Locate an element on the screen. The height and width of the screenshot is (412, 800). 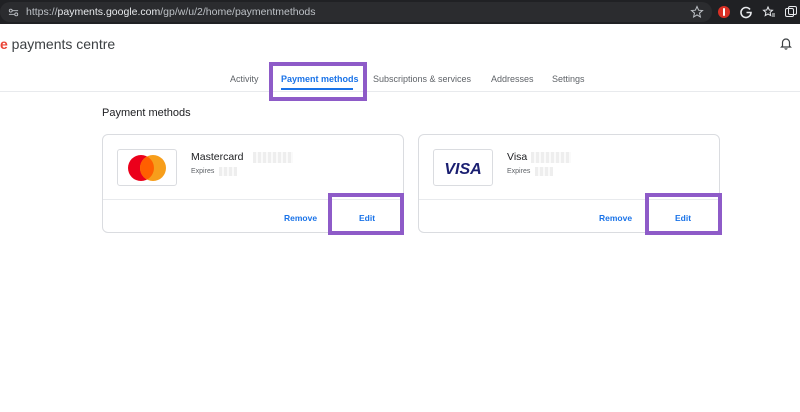
brand-title: e payments centre is located at coordinates (57, 44).